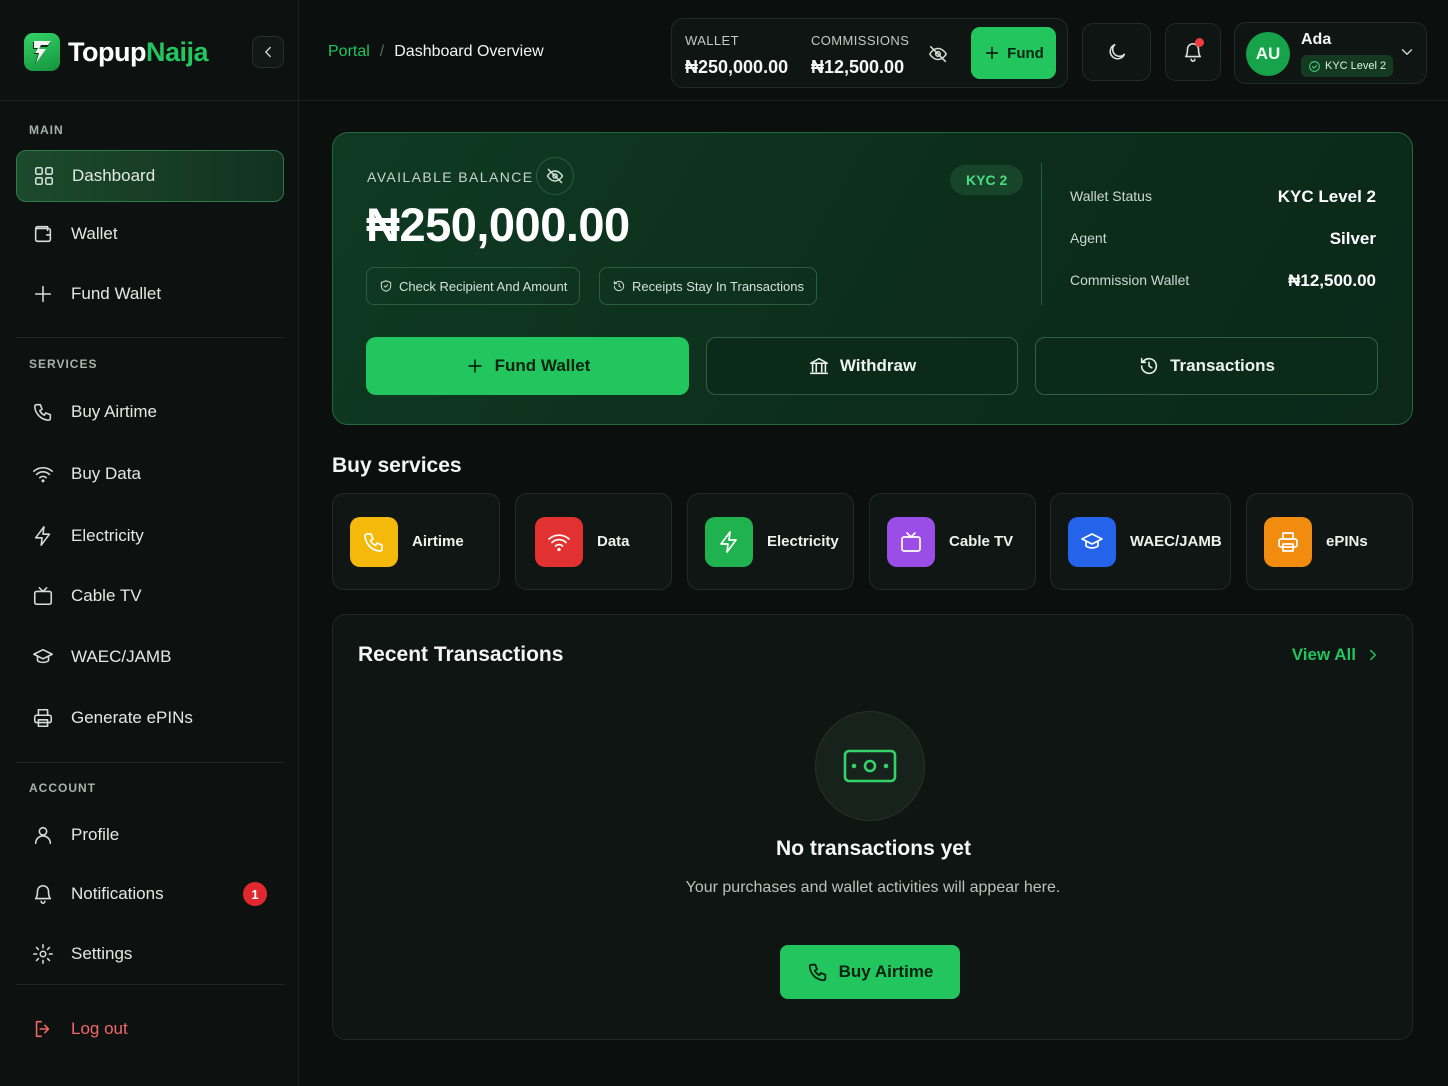 The height and width of the screenshot is (1086, 1448). Describe the element at coordinates (43, 894) in the screenshot. I see `bell-icon` at that location.